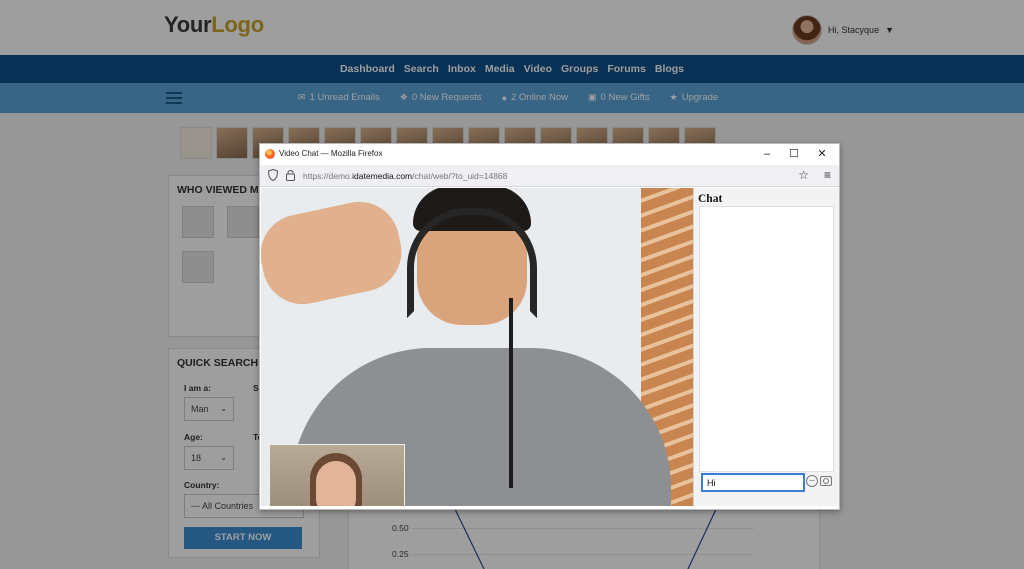 The image size is (1024, 569). Describe the element at coordinates (331, 153) in the screenshot. I see `window-title: Video Chat — Mozilla Firefox` at that location.